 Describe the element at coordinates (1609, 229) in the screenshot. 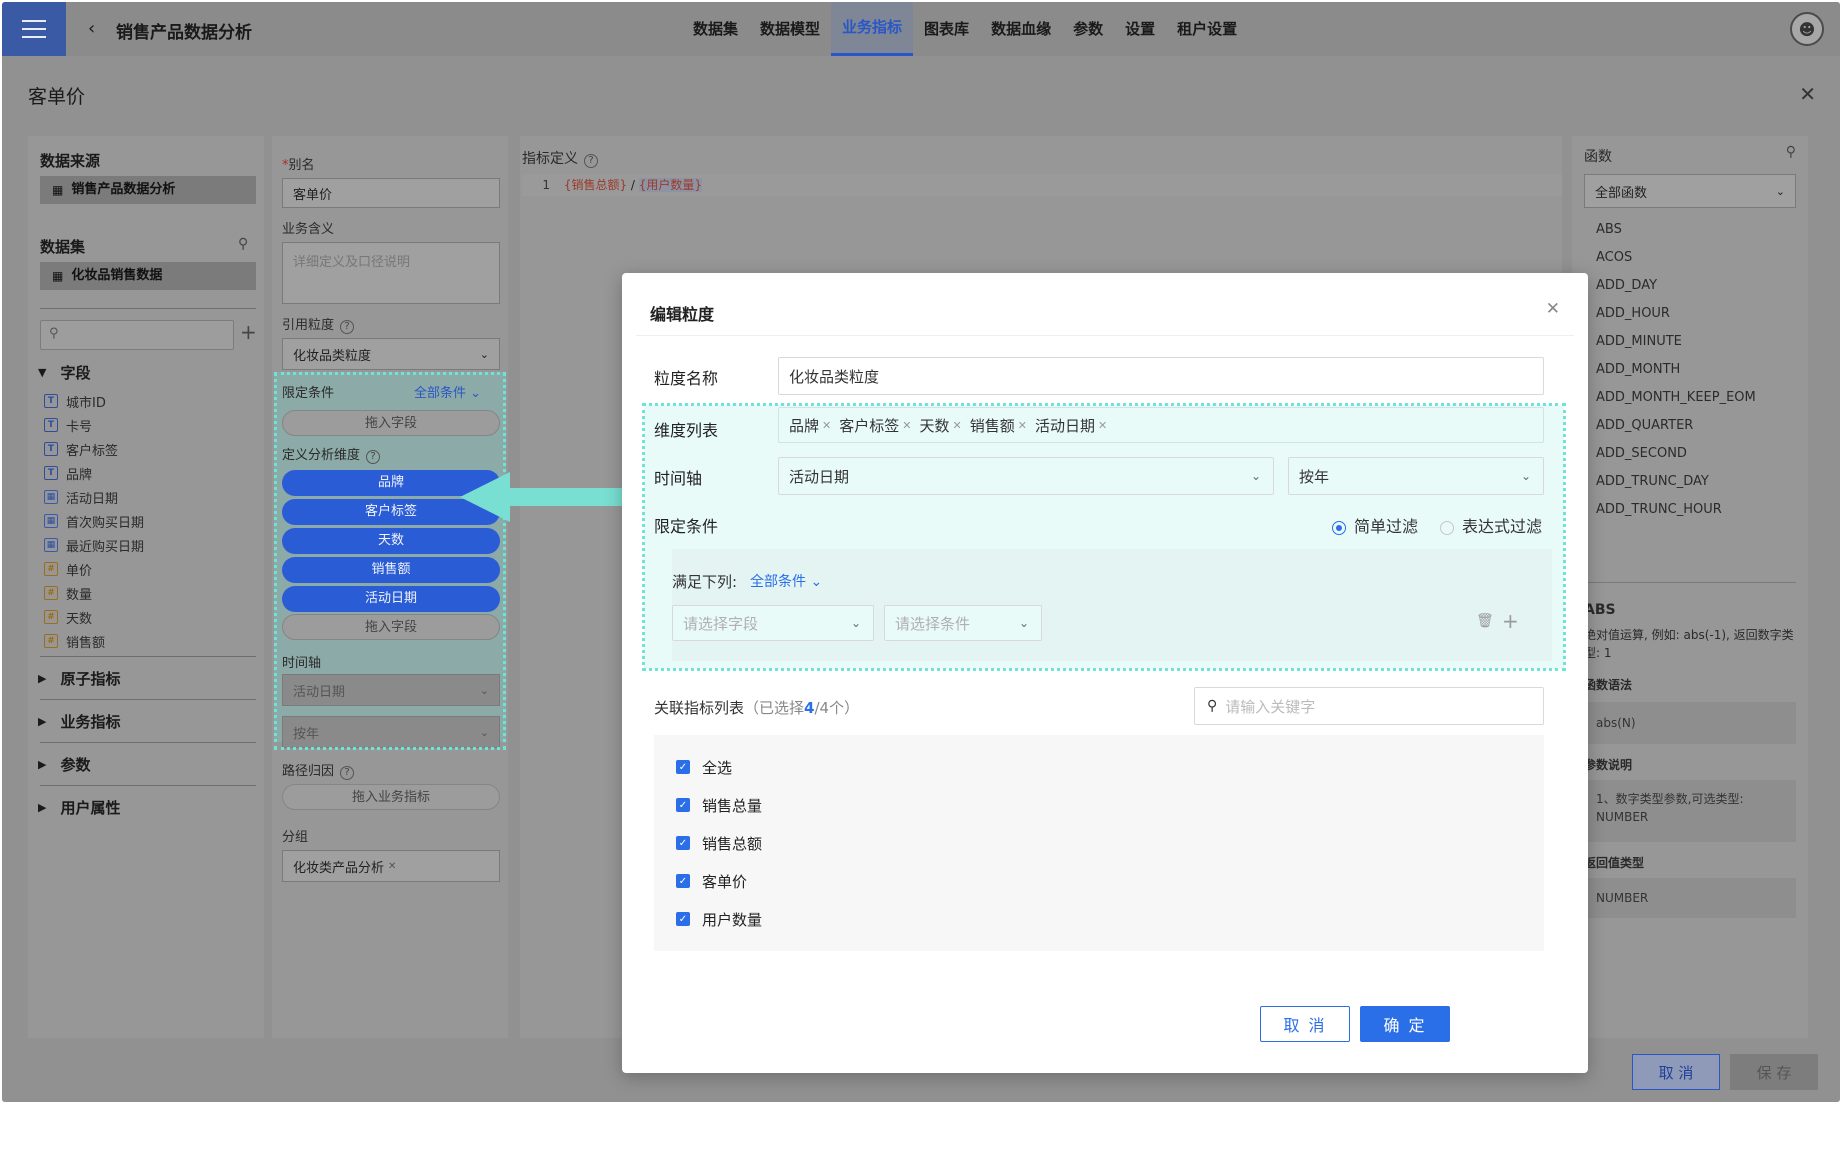

I see `function-item: ABS` at that location.